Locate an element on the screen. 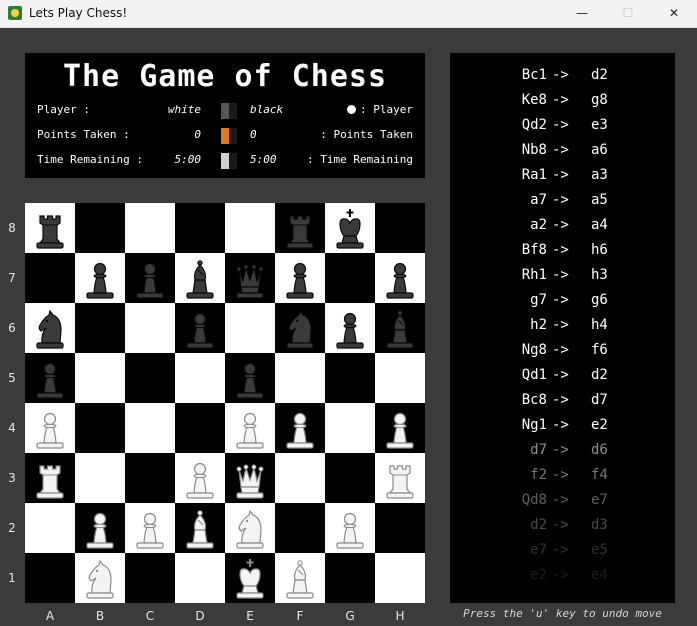 This screenshot has width=697, height=626. square-a2 is located at coordinates (50, 528).